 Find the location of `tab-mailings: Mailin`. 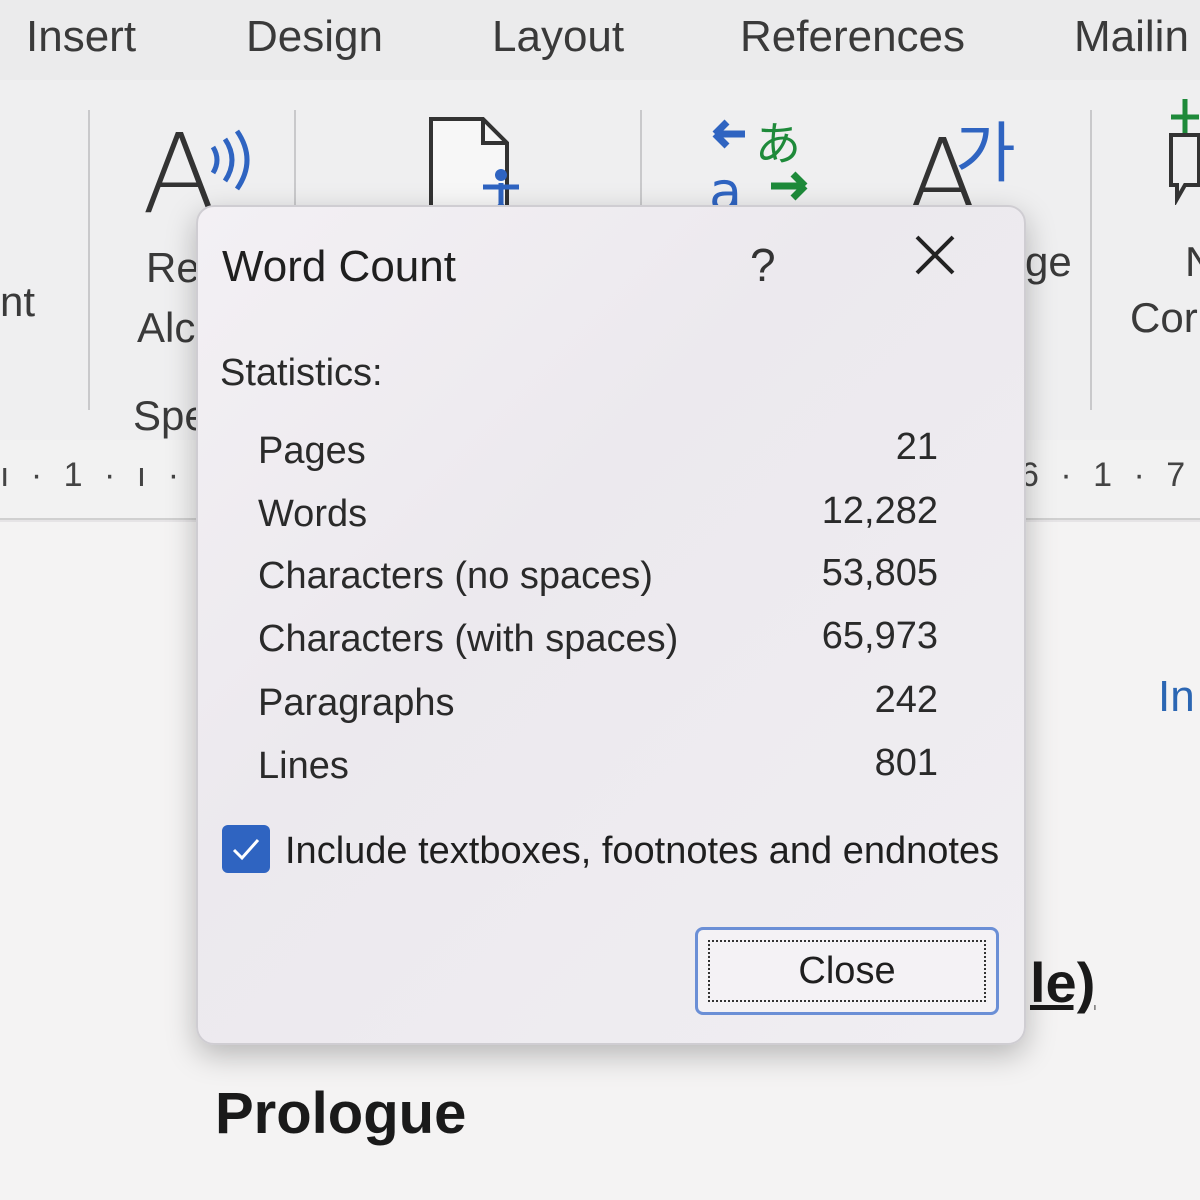

tab-mailings: Mailin is located at coordinates (1131, 37).